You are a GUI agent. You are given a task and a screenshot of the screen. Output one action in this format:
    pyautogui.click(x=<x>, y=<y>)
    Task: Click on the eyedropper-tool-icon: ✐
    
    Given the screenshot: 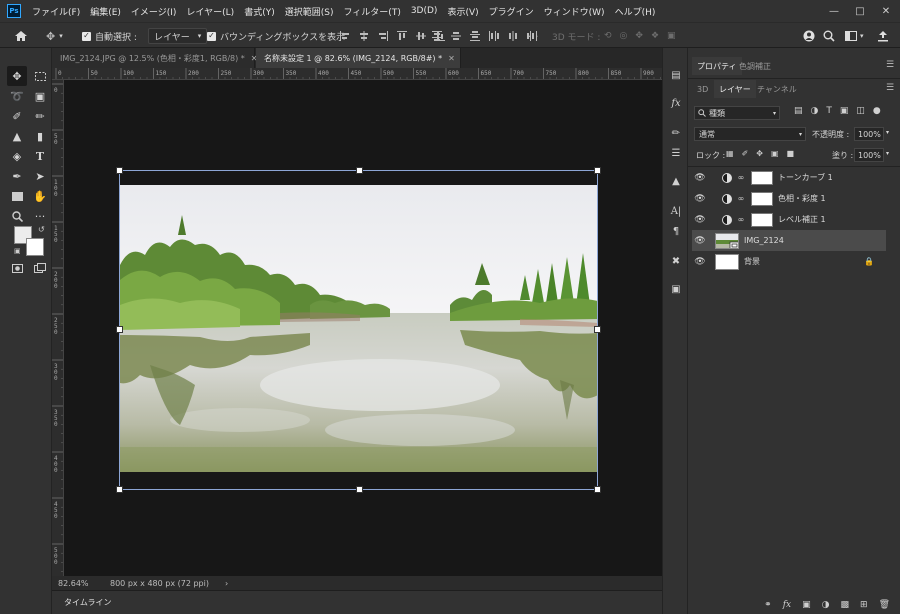 What is the action you would take?
    pyautogui.click(x=17, y=116)
    